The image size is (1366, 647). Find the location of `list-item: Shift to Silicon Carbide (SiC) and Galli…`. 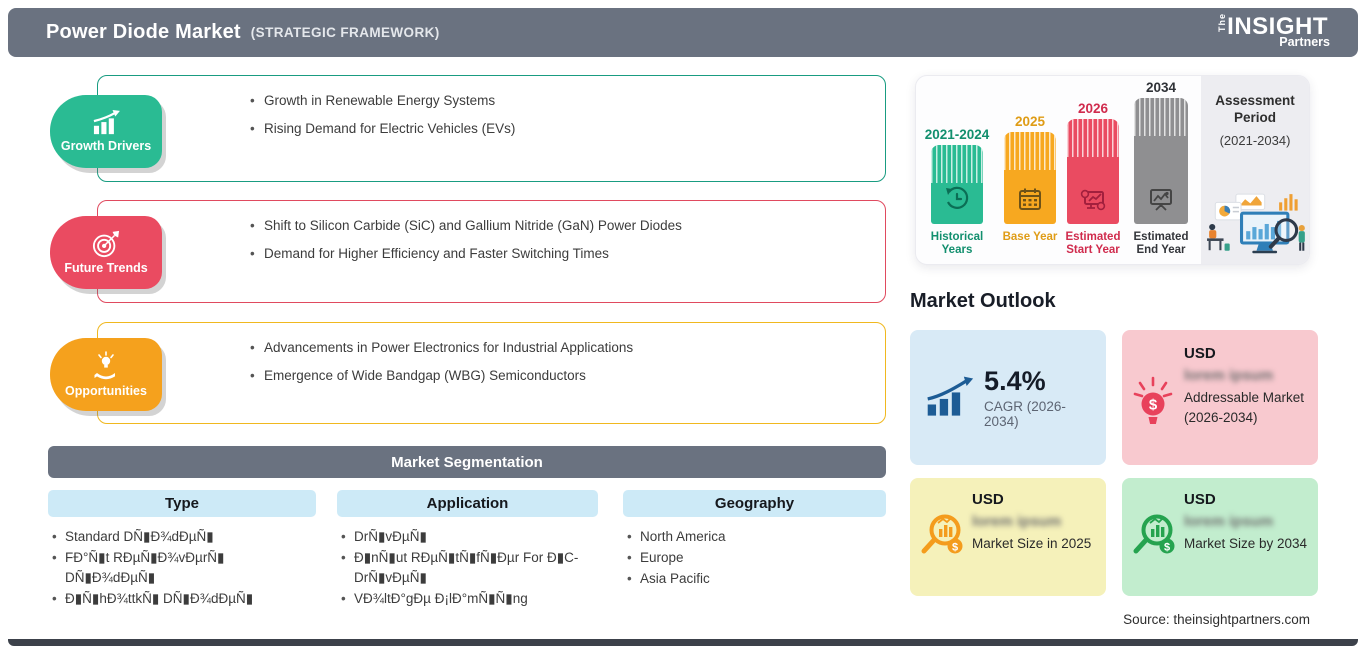

list-item: Shift to Silicon Carbide (SiC) and Galli… is located at coordinates (558, 226).